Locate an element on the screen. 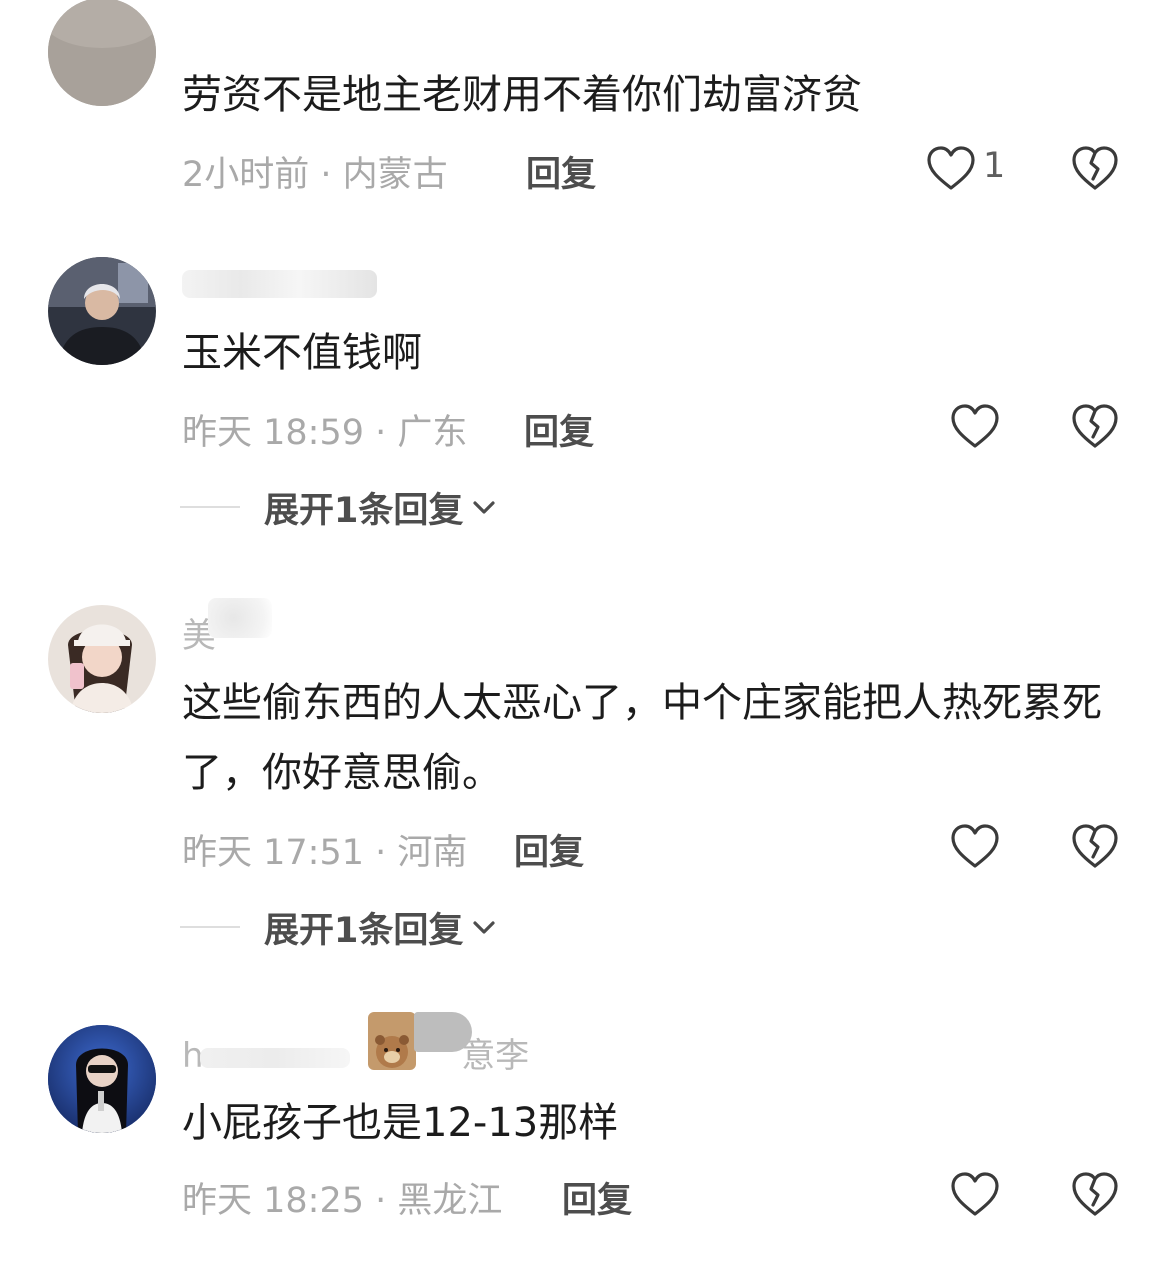 The height and width of the screenshot is (1278, 1170). comment-meta: 昨天 18:59 · 广东 is located at coordinates (325, 433).